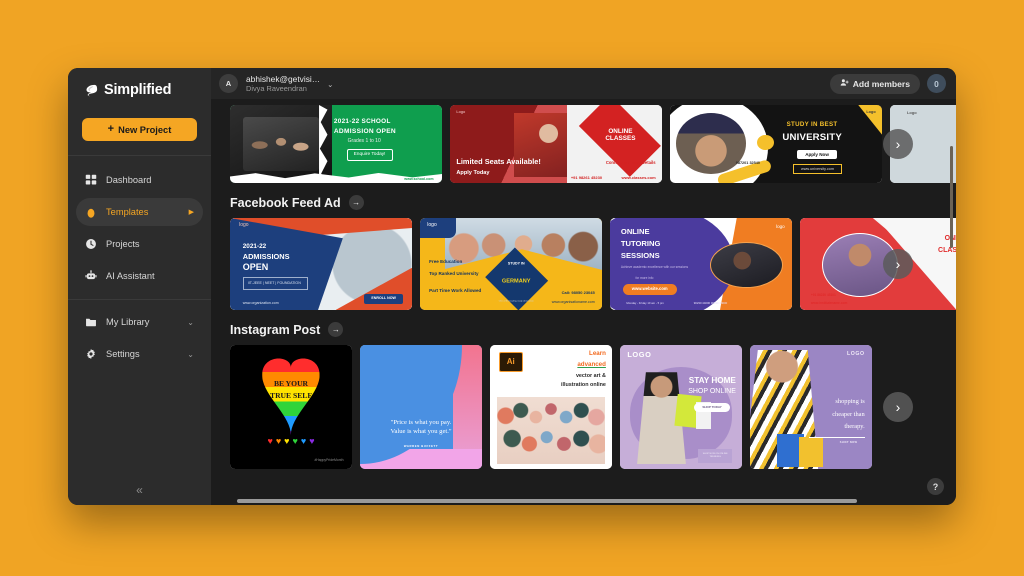  Describe the element at coordinates (498, 162) in the screenshot. I see `banner2-line1: Limited Seats Available!` at that location.